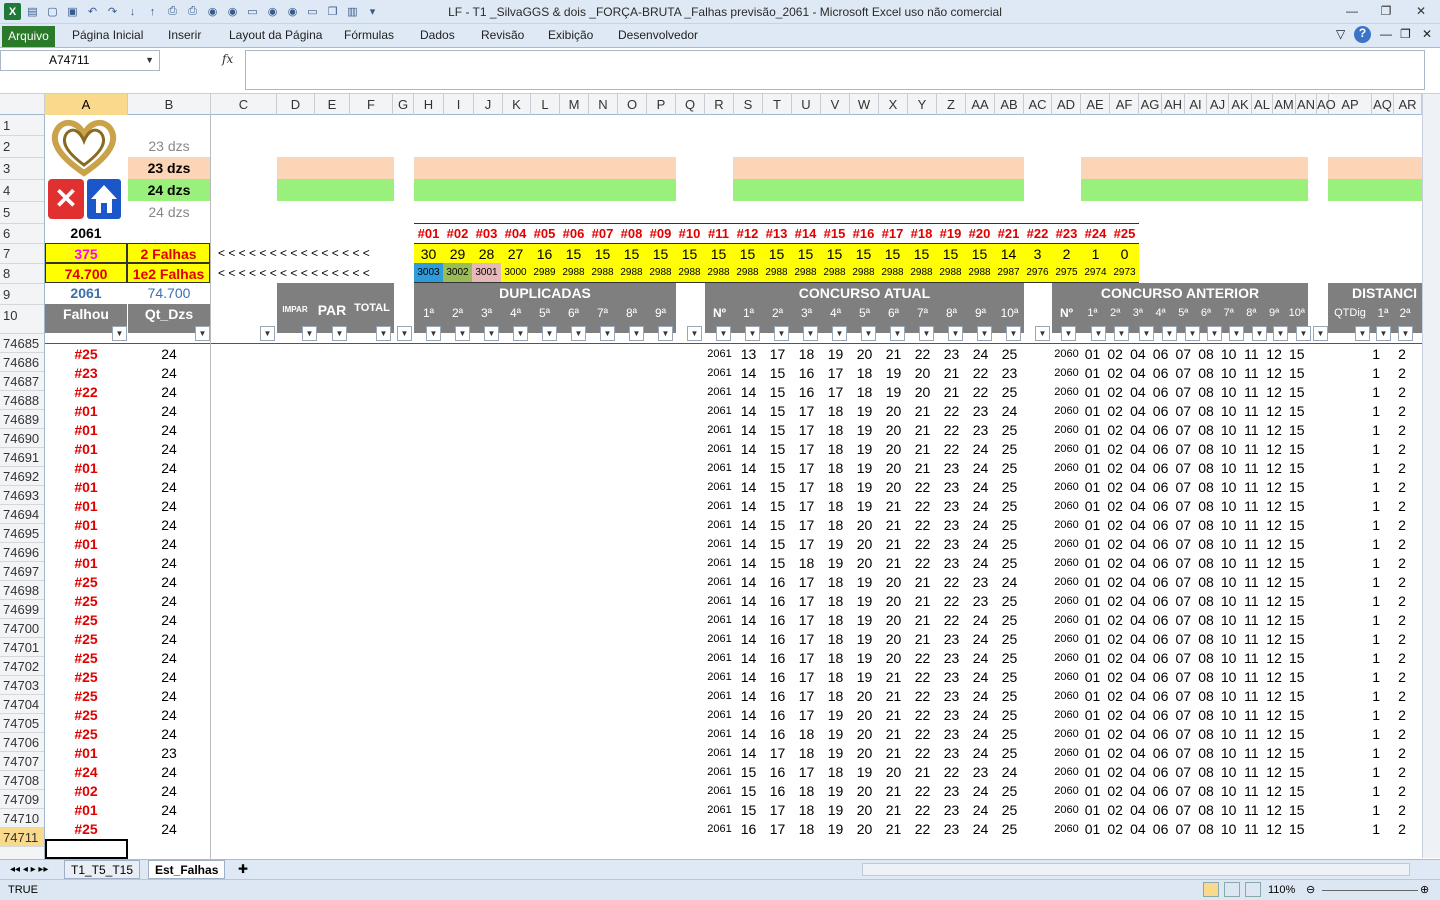 Image resolution: width=1440 pixels, height=900 pixels. I want to click on normal-view-icon, so click(1211, 889).